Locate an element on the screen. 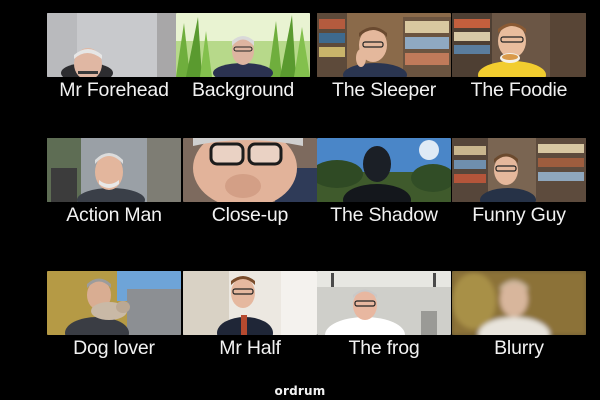 Image resolution: width=600 pixels, height=400 pixels. participant-tile-action-man: Action Man is located at coordinates (114, 193).